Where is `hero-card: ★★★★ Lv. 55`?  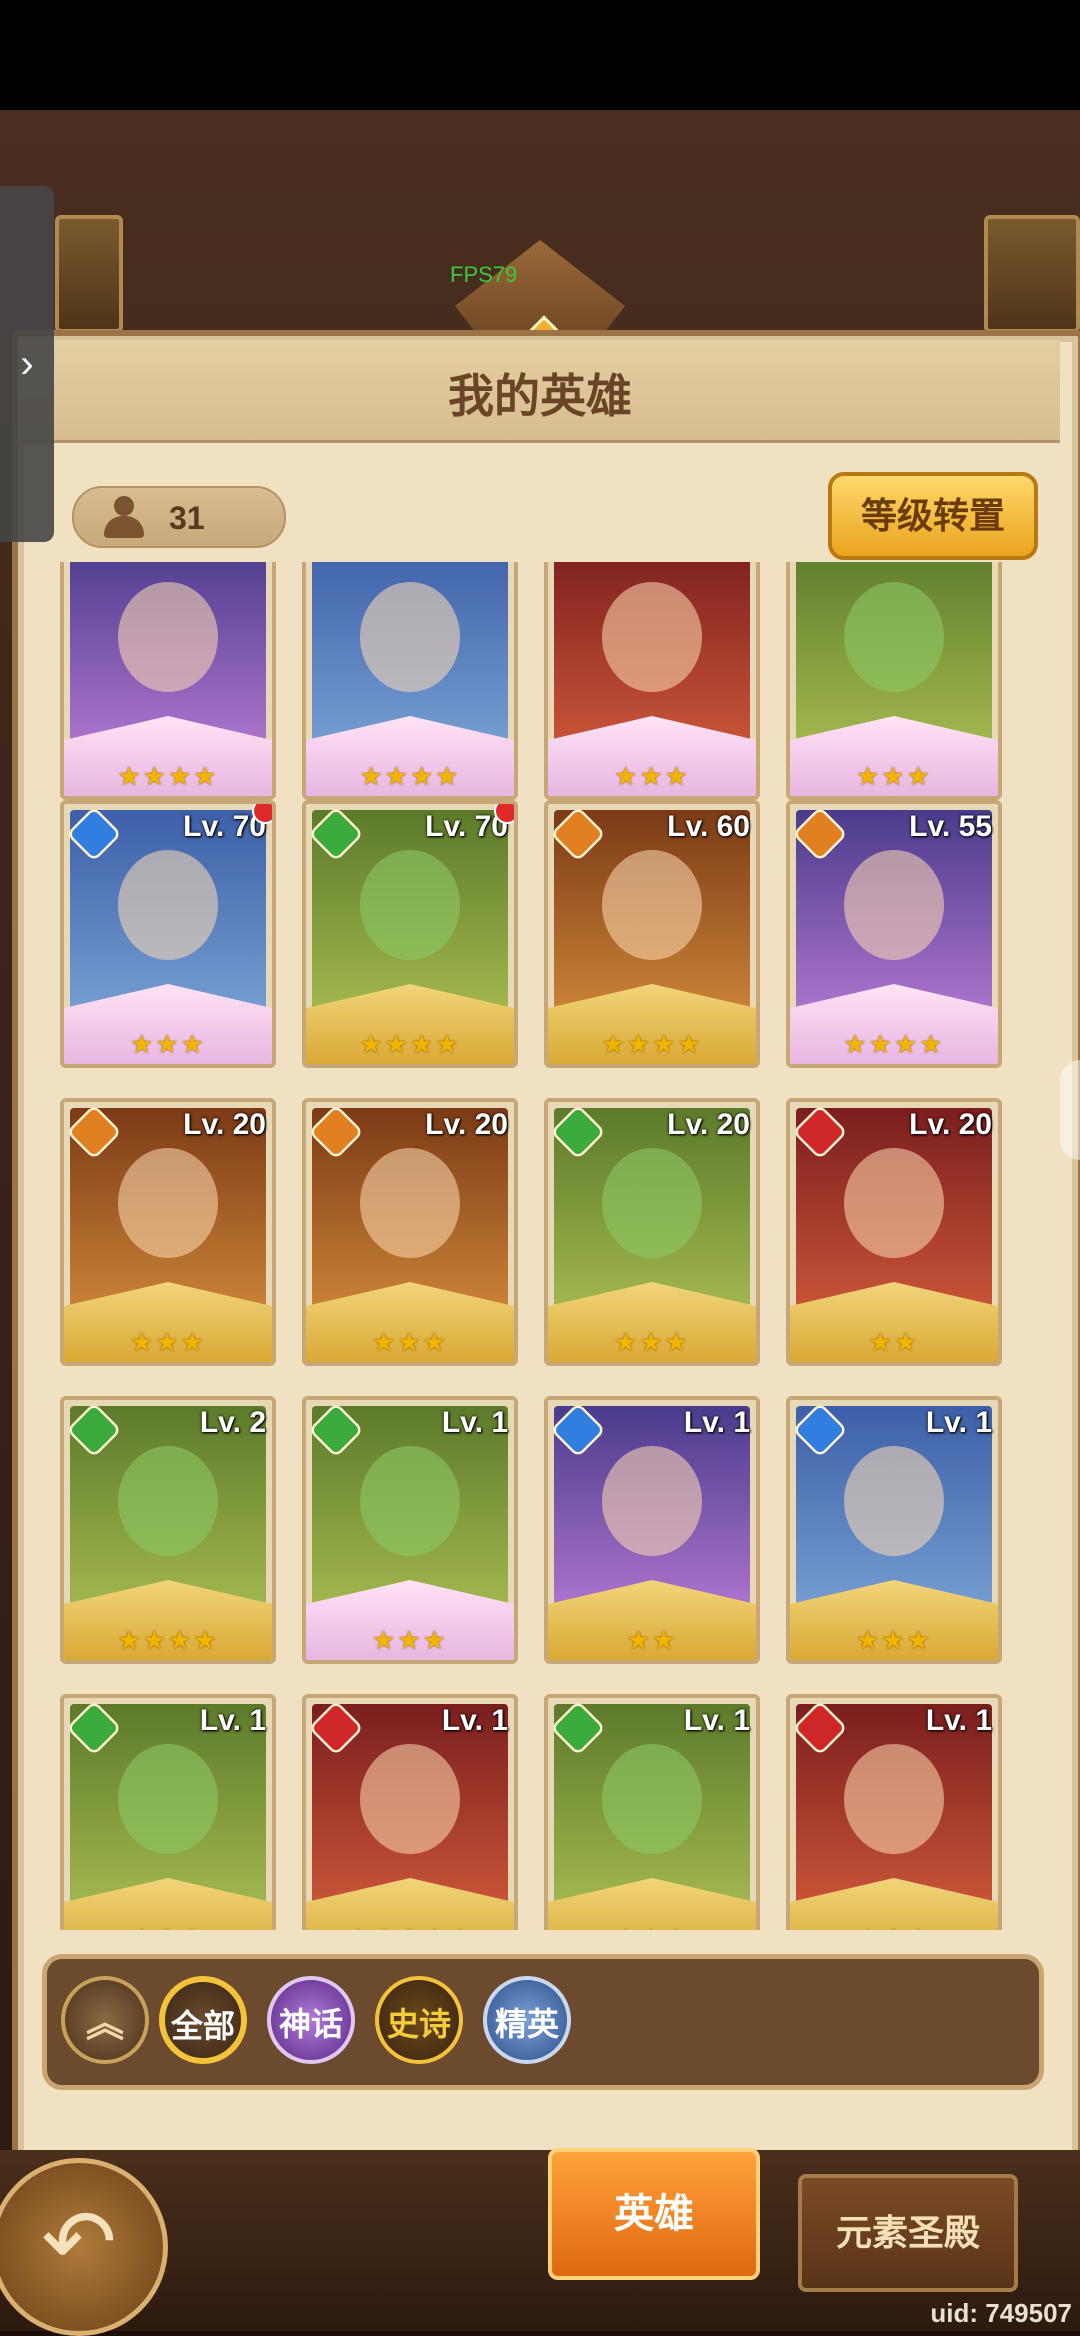 hero-card: ★★★★ Lv. 55 is located at coordinates (894, 934).